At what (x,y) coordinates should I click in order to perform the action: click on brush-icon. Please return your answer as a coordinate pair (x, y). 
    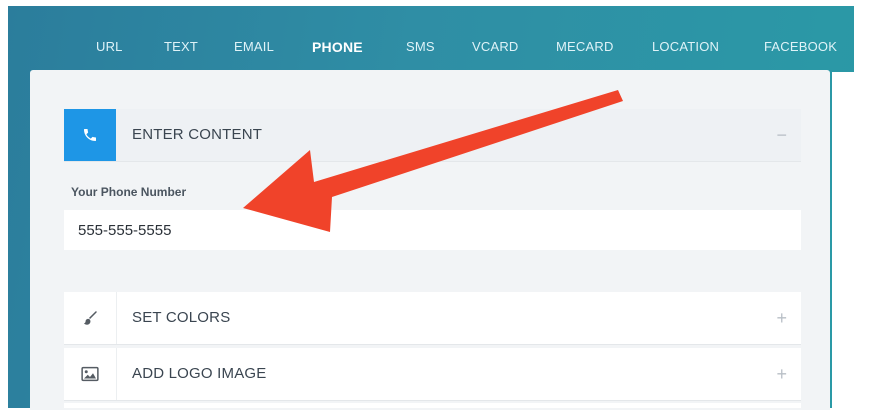
    Looking at the image, I should click on (90, 318).